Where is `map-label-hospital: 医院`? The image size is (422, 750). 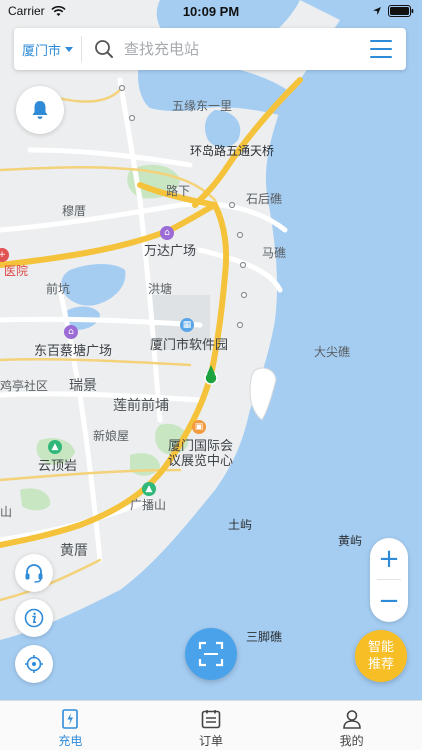 map-label-hospital: 医院 is located at coordinates (16, 271).